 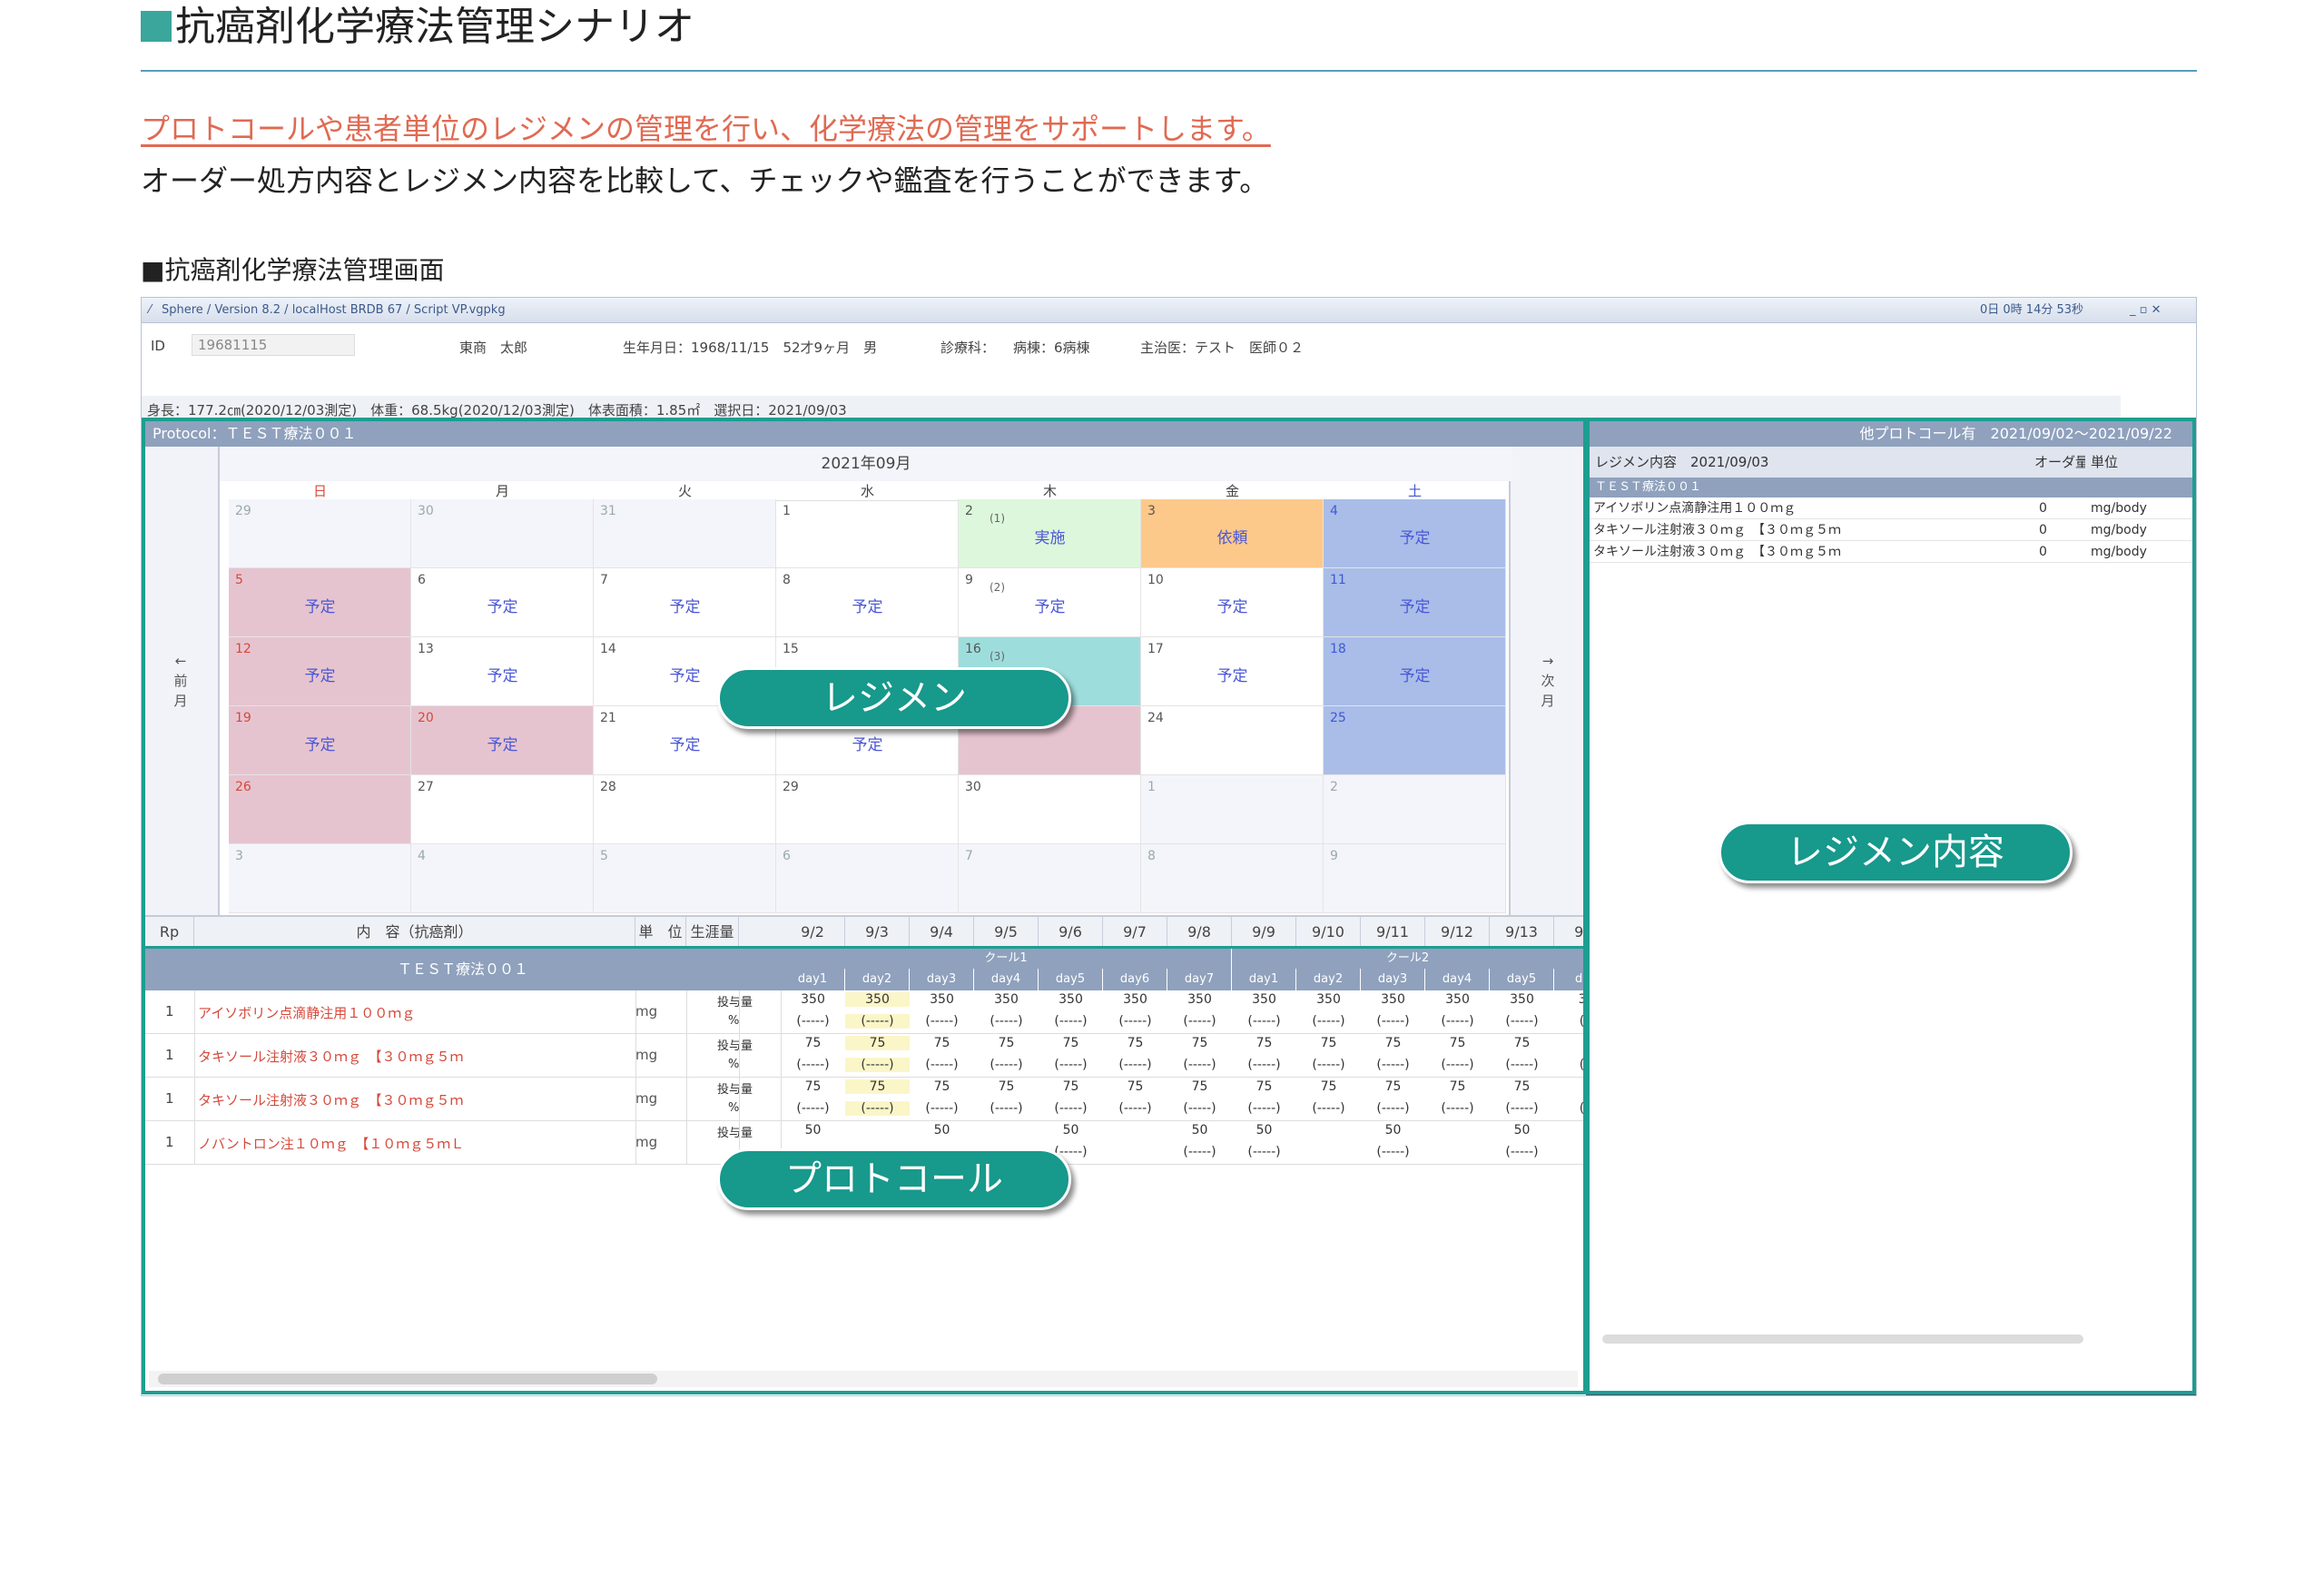 What do you see at coordinates (1415, 671) in the screenshot?
I see `calendar-day: 18 予定` at bounding box center [1415, 671].